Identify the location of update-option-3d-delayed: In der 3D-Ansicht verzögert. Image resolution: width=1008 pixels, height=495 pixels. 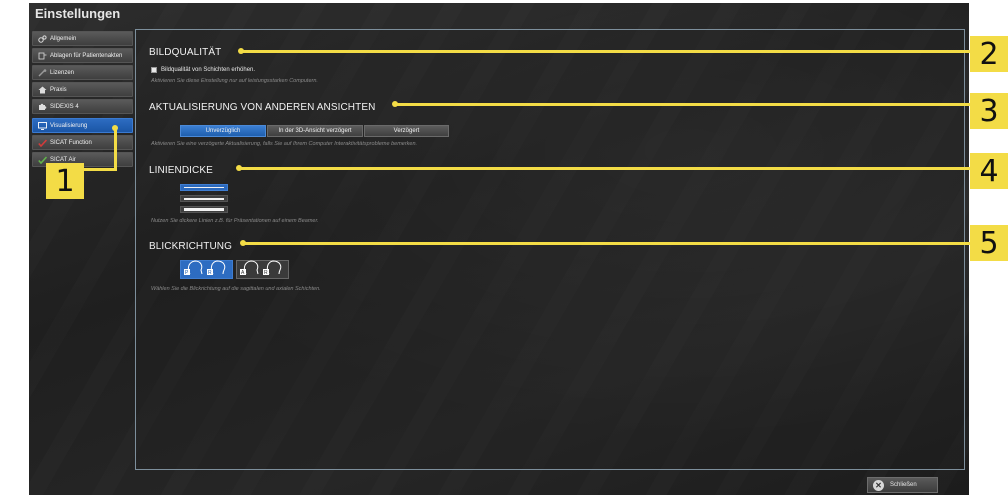
(315, 131).